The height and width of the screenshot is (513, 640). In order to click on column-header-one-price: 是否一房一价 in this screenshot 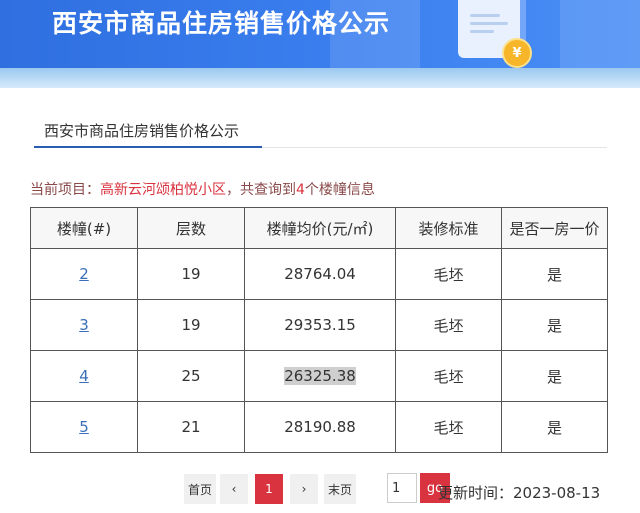, I will do `click(554, 228)`.